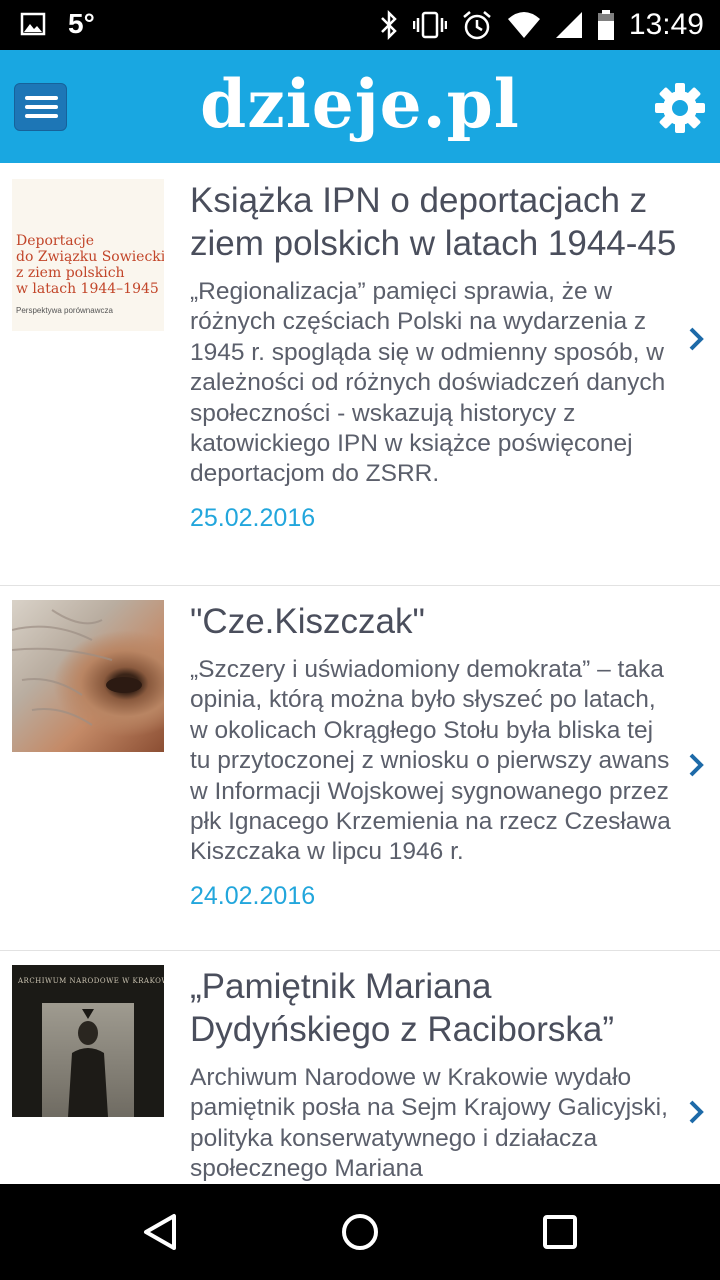 The image size is (720, 1280). I want to click on app-title: dzieje.pl, so click(360, 104).